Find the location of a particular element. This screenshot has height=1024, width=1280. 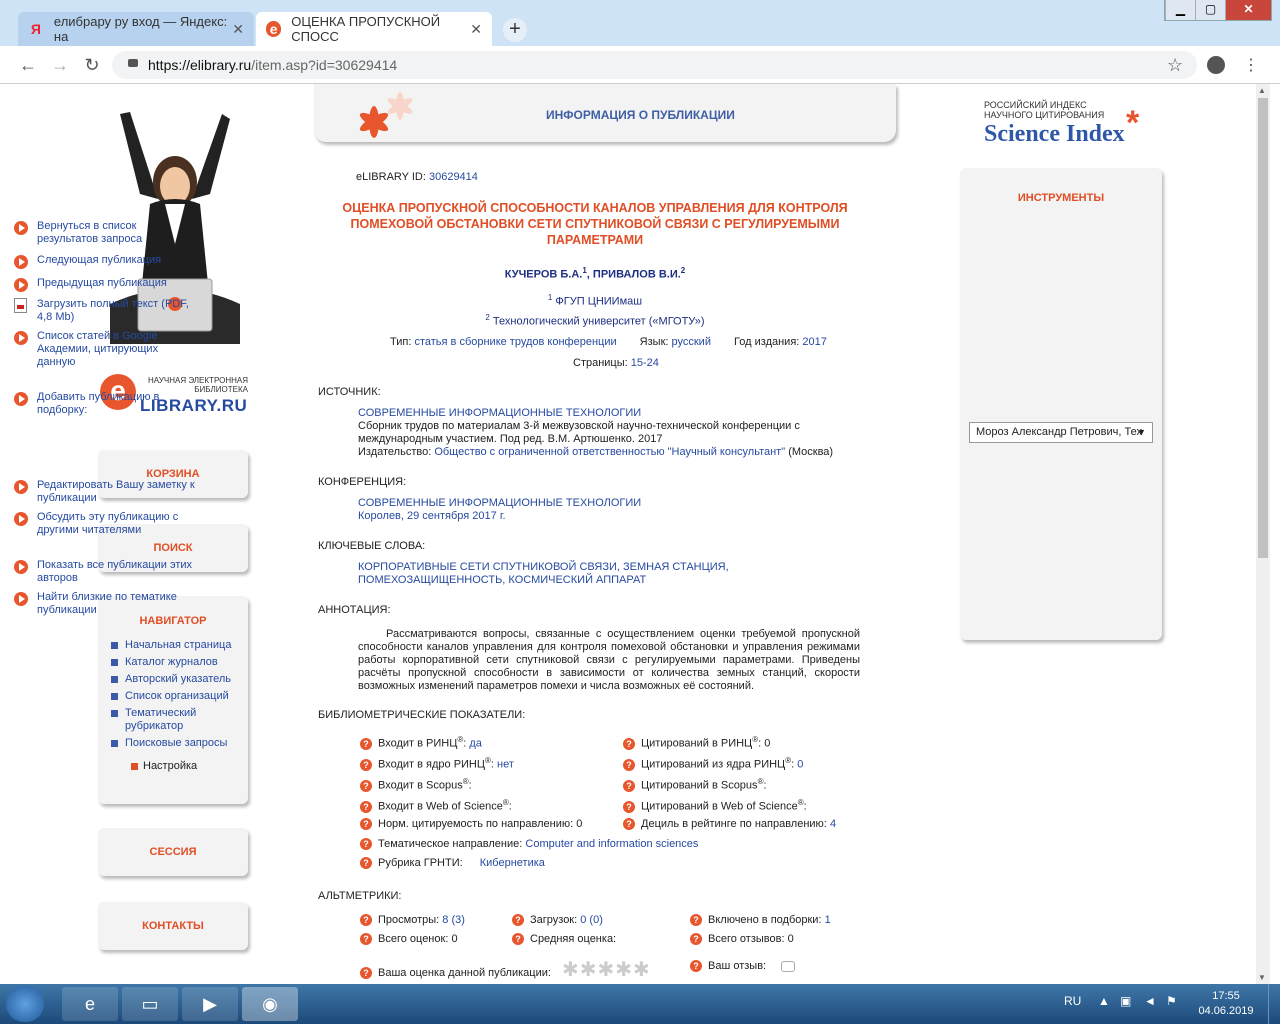

tool-label: Предыдущая публикация is located at coordinates (102, 283).